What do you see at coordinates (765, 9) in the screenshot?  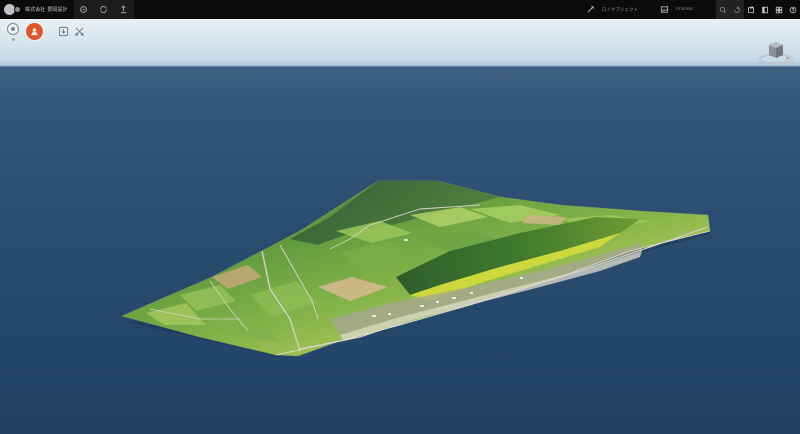 I see `layers-icon` at bounding box center [765, 9].